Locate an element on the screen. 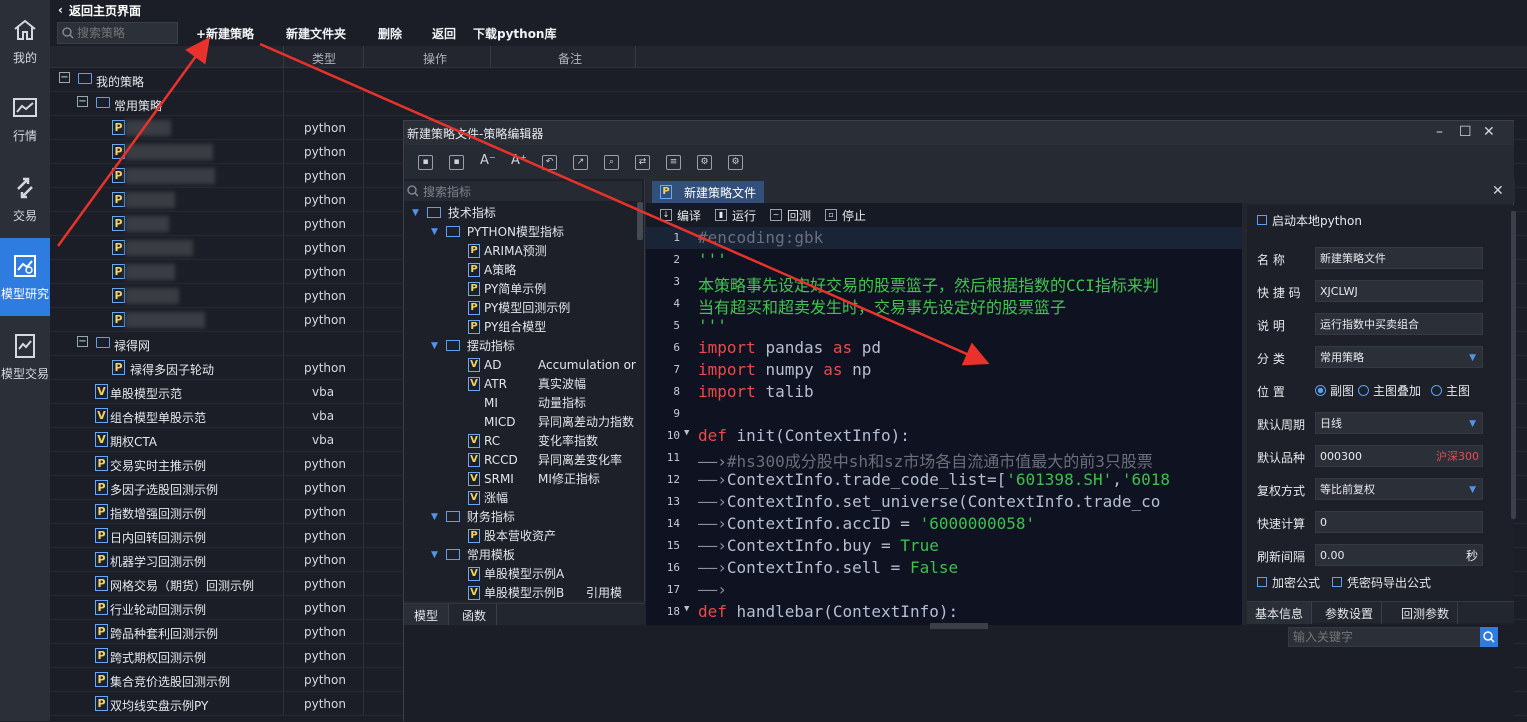  tools-icon: ⚙ is located at coordinates (735, 162).